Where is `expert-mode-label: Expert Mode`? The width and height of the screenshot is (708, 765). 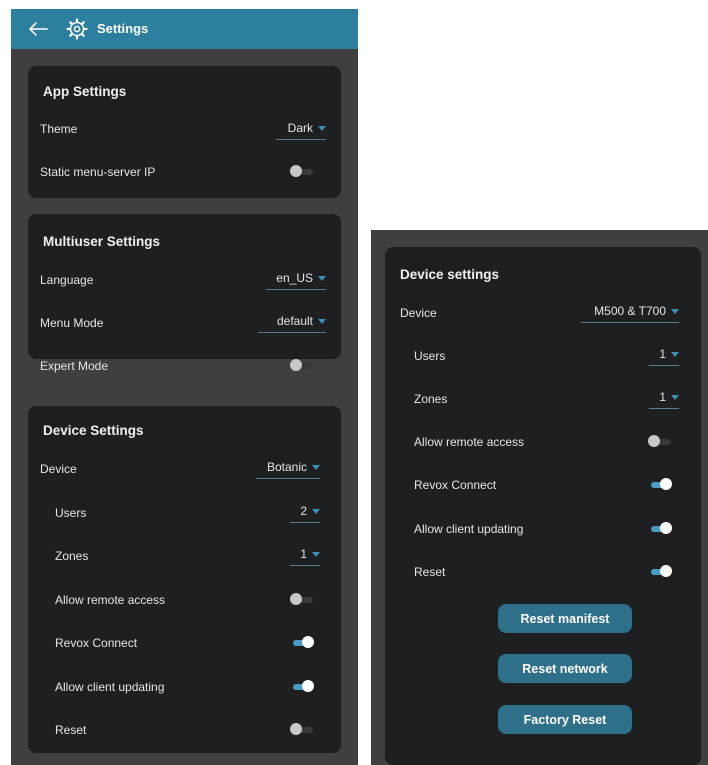 expert-mode-label: Expert Mode is located at coordinates (74, 366).